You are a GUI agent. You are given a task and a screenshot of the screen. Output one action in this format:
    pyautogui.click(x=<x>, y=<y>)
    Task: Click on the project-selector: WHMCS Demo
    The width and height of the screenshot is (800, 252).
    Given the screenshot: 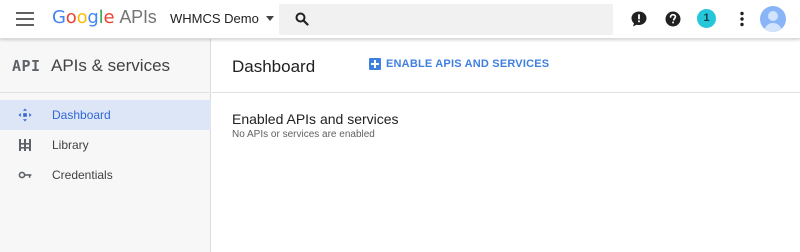 What is the action you would take?
    pyautogui.click(x=222, y=18)
    